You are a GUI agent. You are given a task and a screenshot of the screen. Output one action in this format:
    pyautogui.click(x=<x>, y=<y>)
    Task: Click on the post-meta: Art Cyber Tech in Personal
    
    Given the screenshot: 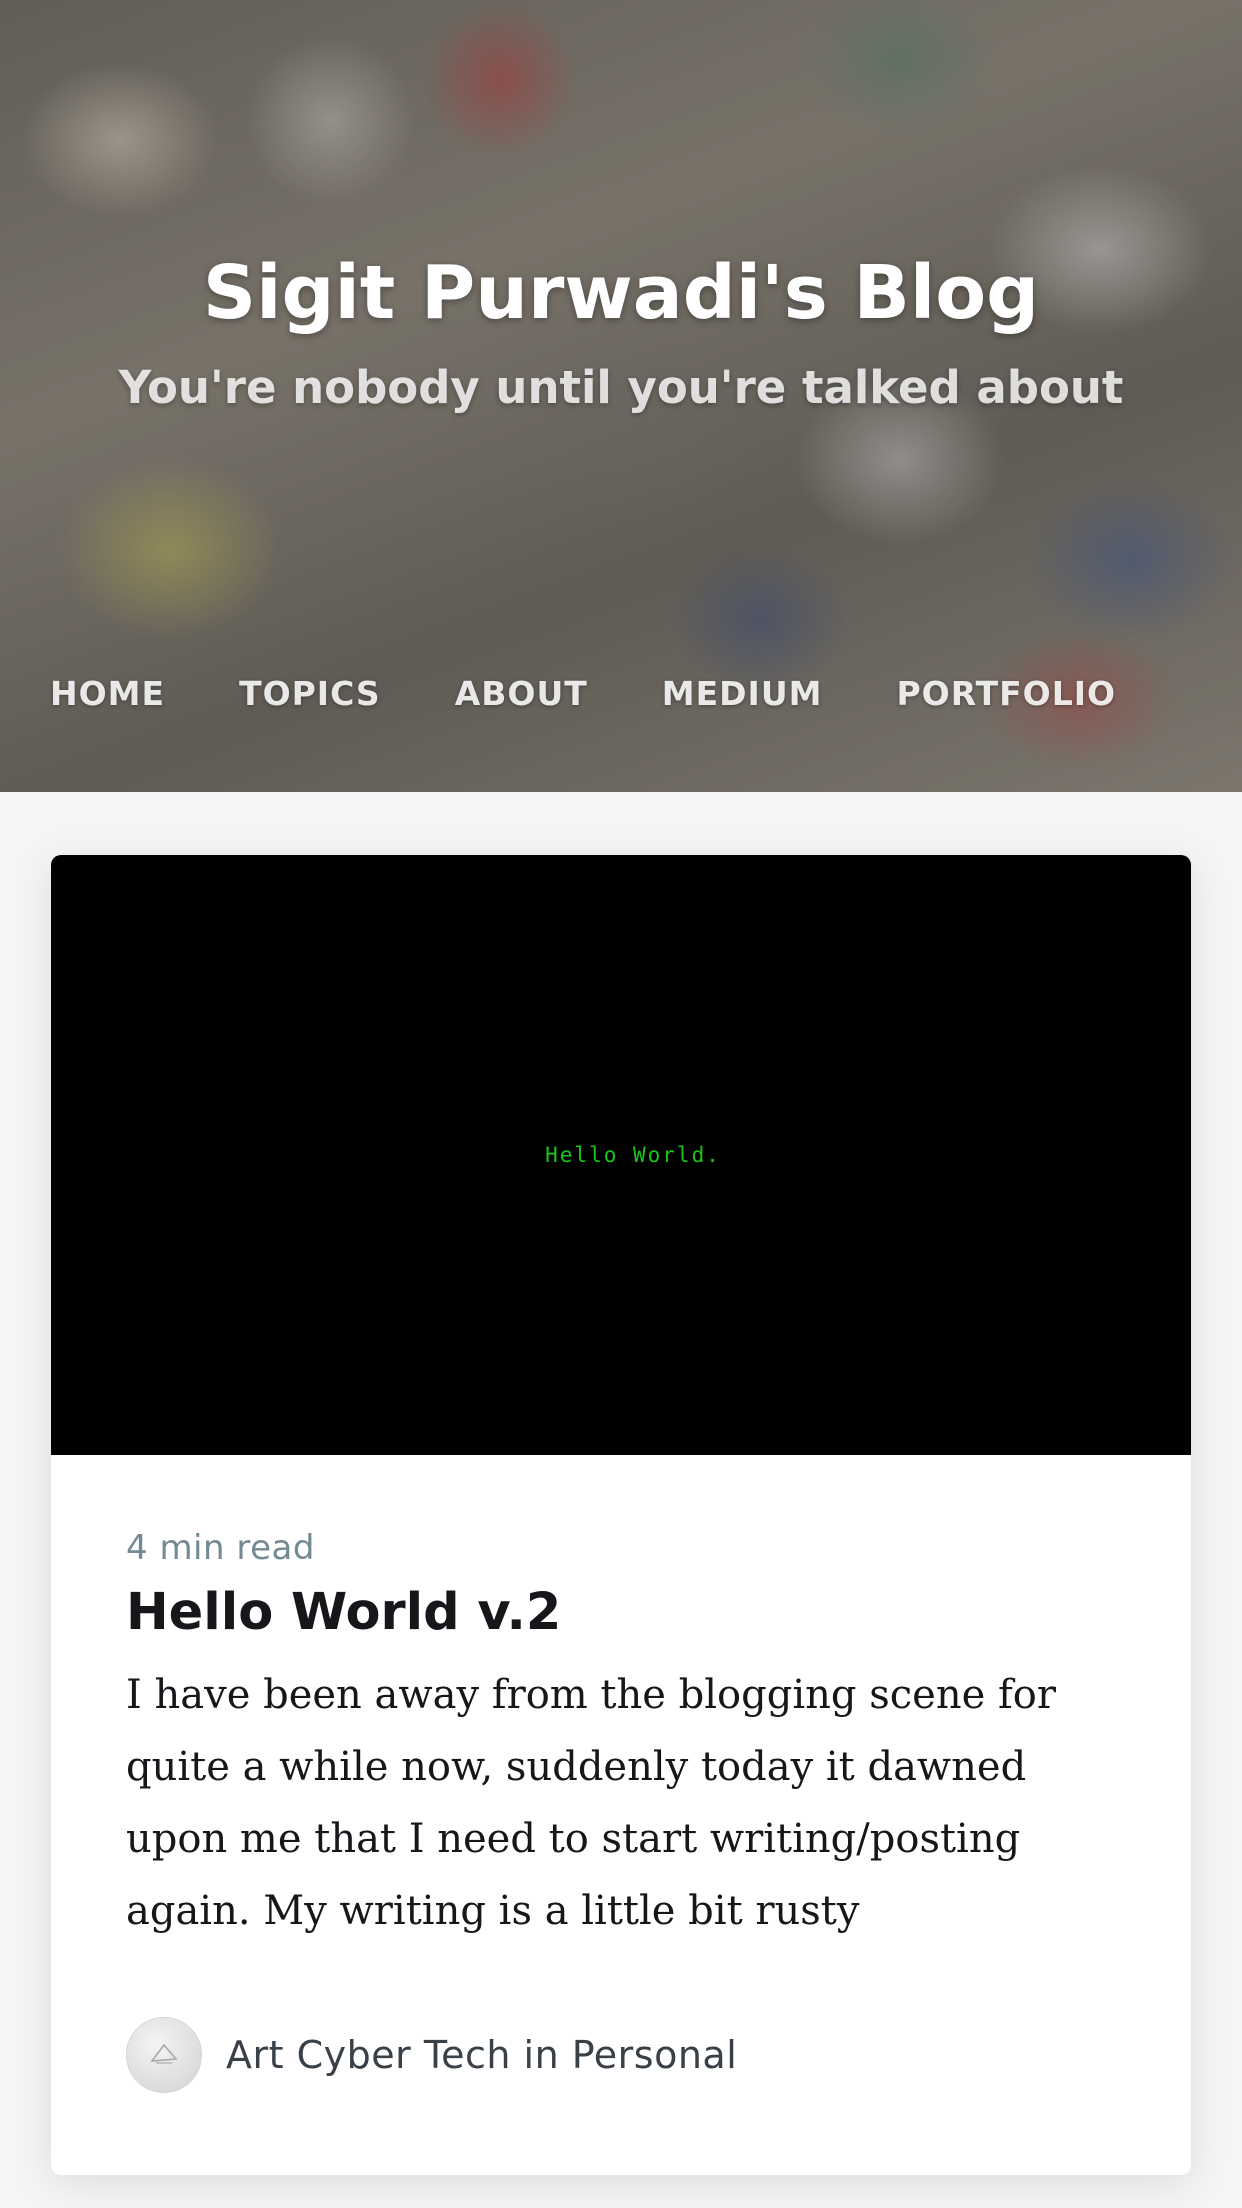 What is the action you would take?
    pyautogui.click(x=621, y=2055)
    